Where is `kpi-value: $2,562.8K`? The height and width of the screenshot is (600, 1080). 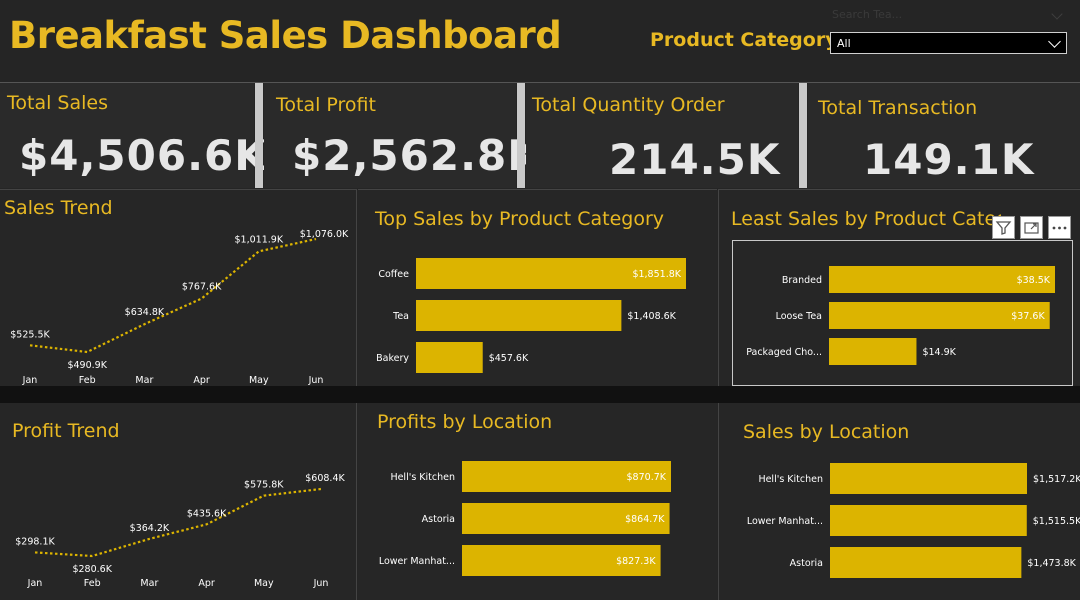 kpi-value: $2,562.8K is located at coordinates (416, 155).